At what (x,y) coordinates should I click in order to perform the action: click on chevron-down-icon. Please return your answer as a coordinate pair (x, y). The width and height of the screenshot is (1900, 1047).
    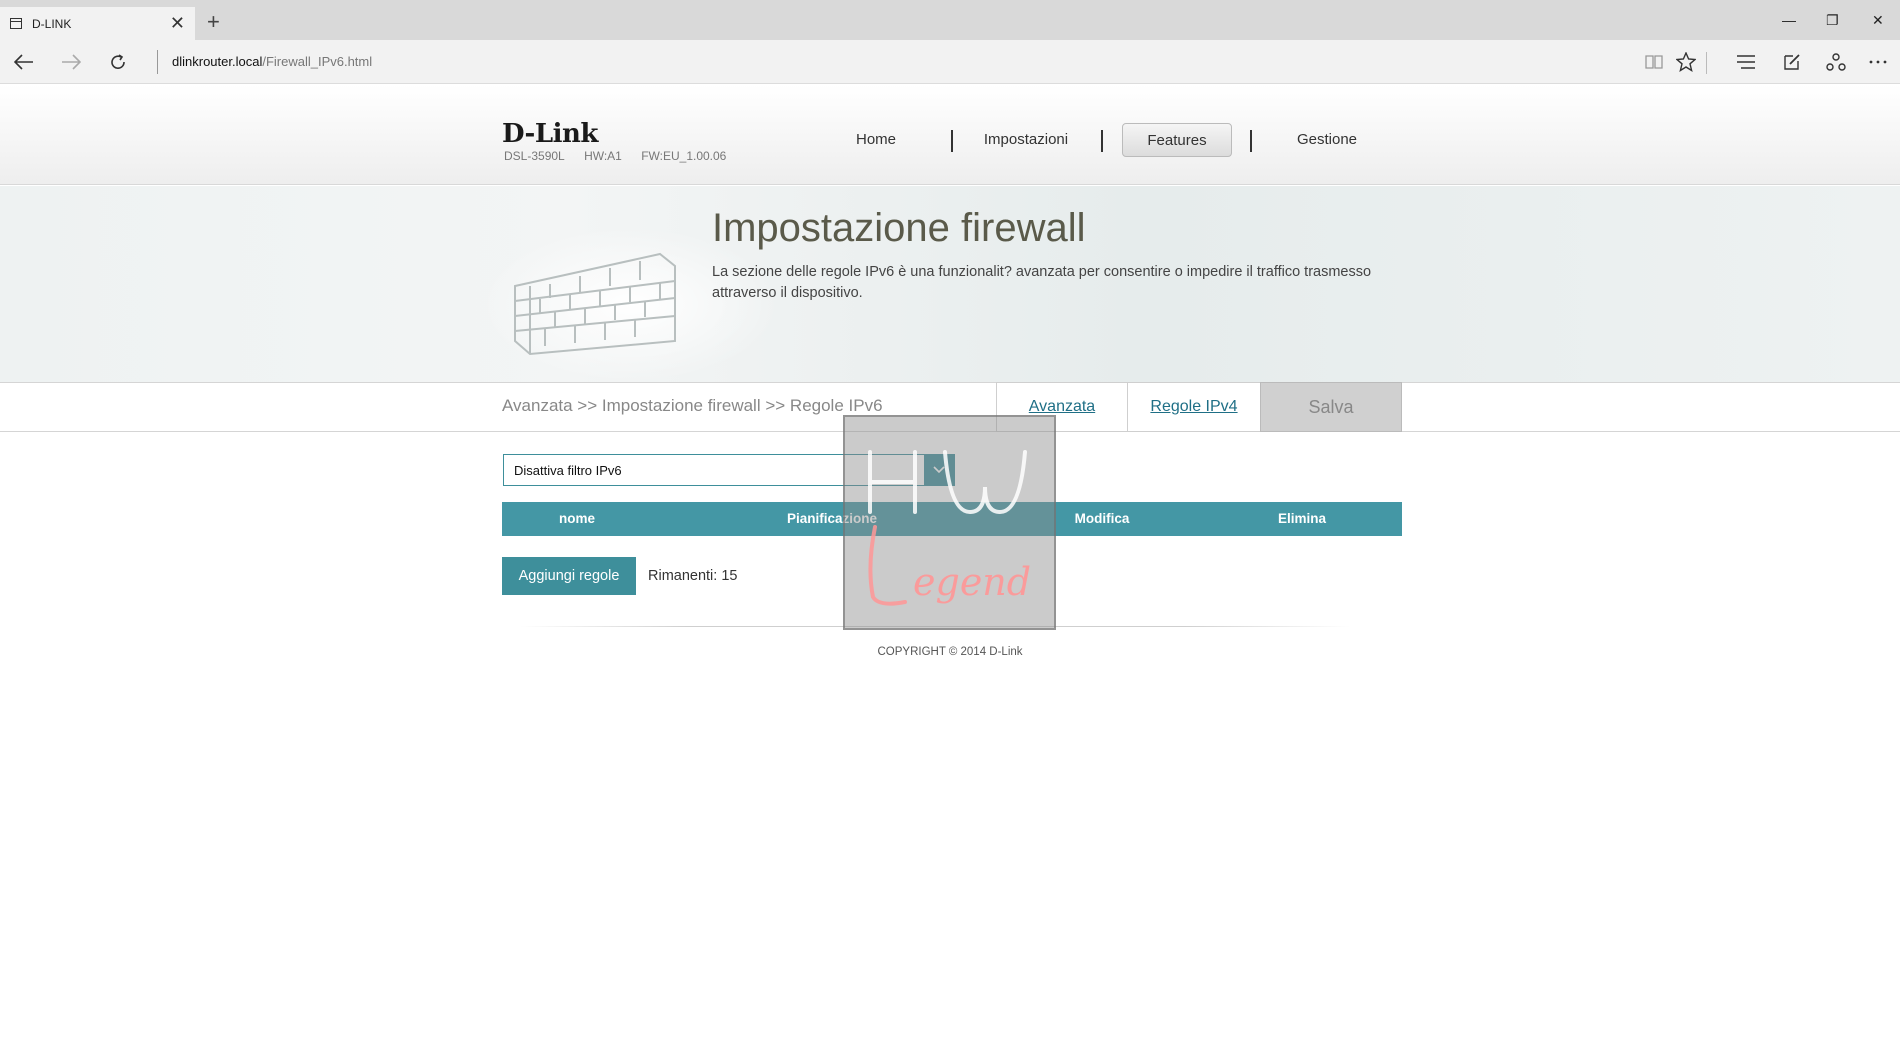
    Looking at the image, I should click on (939, 470).